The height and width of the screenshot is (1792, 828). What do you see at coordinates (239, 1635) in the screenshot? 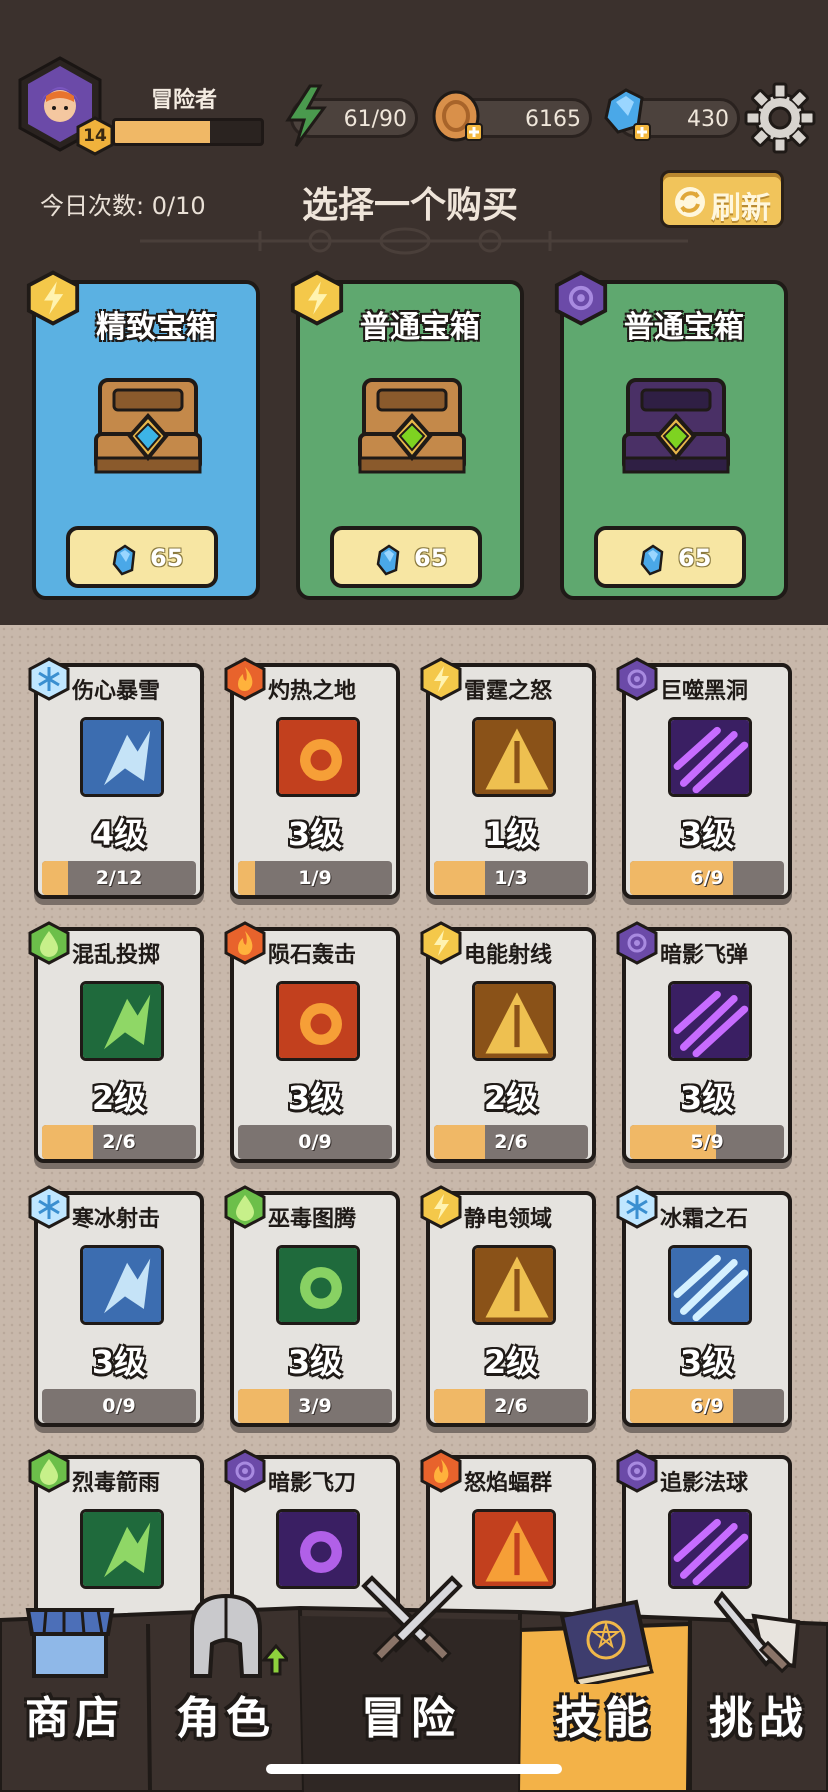
I see `helmet-icon` at bounding box center [239, 1635].